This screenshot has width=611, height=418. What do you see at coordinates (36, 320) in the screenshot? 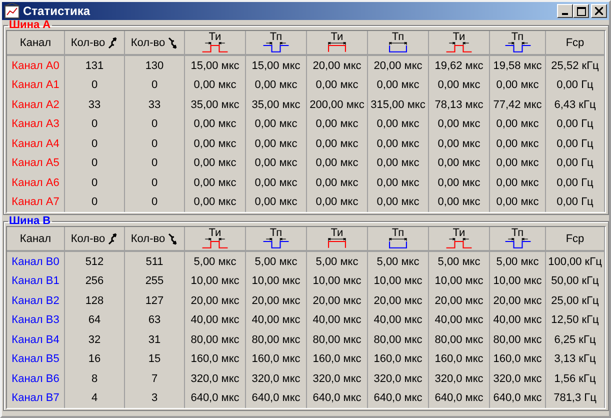
I see `channel-name: Канал В3` at bounding box center [36, 320].